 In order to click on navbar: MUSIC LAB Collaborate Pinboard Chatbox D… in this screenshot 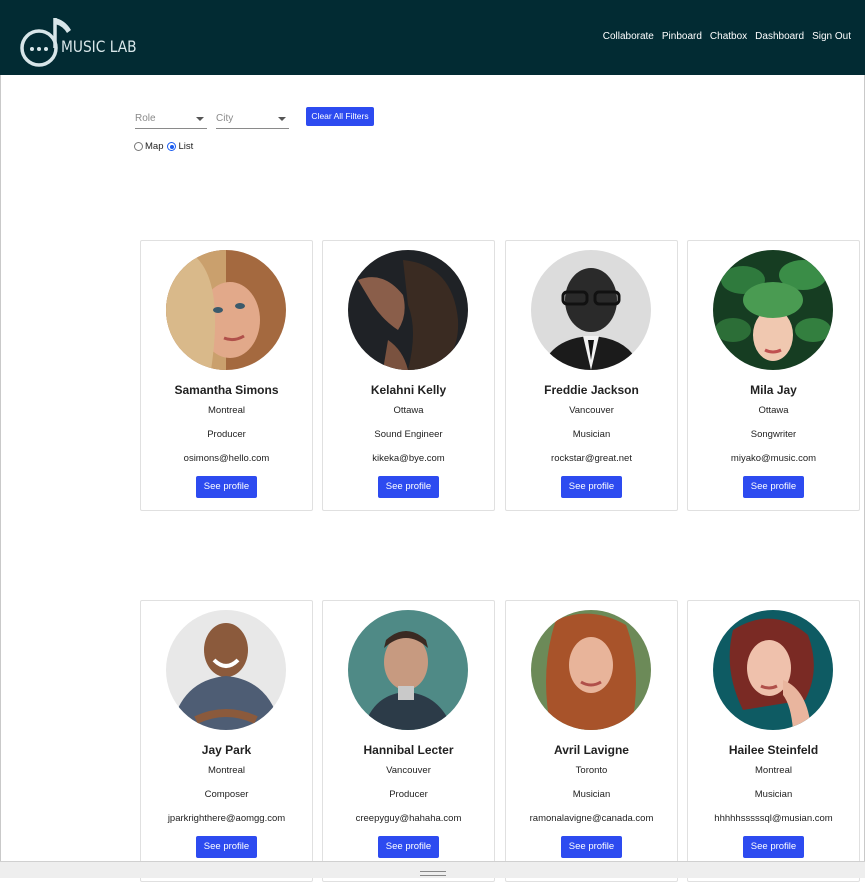, I will do `click(432, 37)`.